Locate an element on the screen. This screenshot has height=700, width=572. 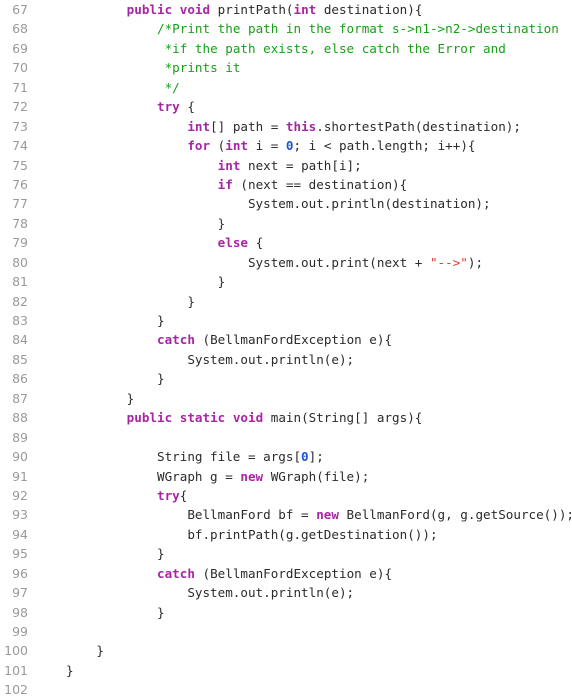
code-line: 72 try { is located at coordinates (286, 106).